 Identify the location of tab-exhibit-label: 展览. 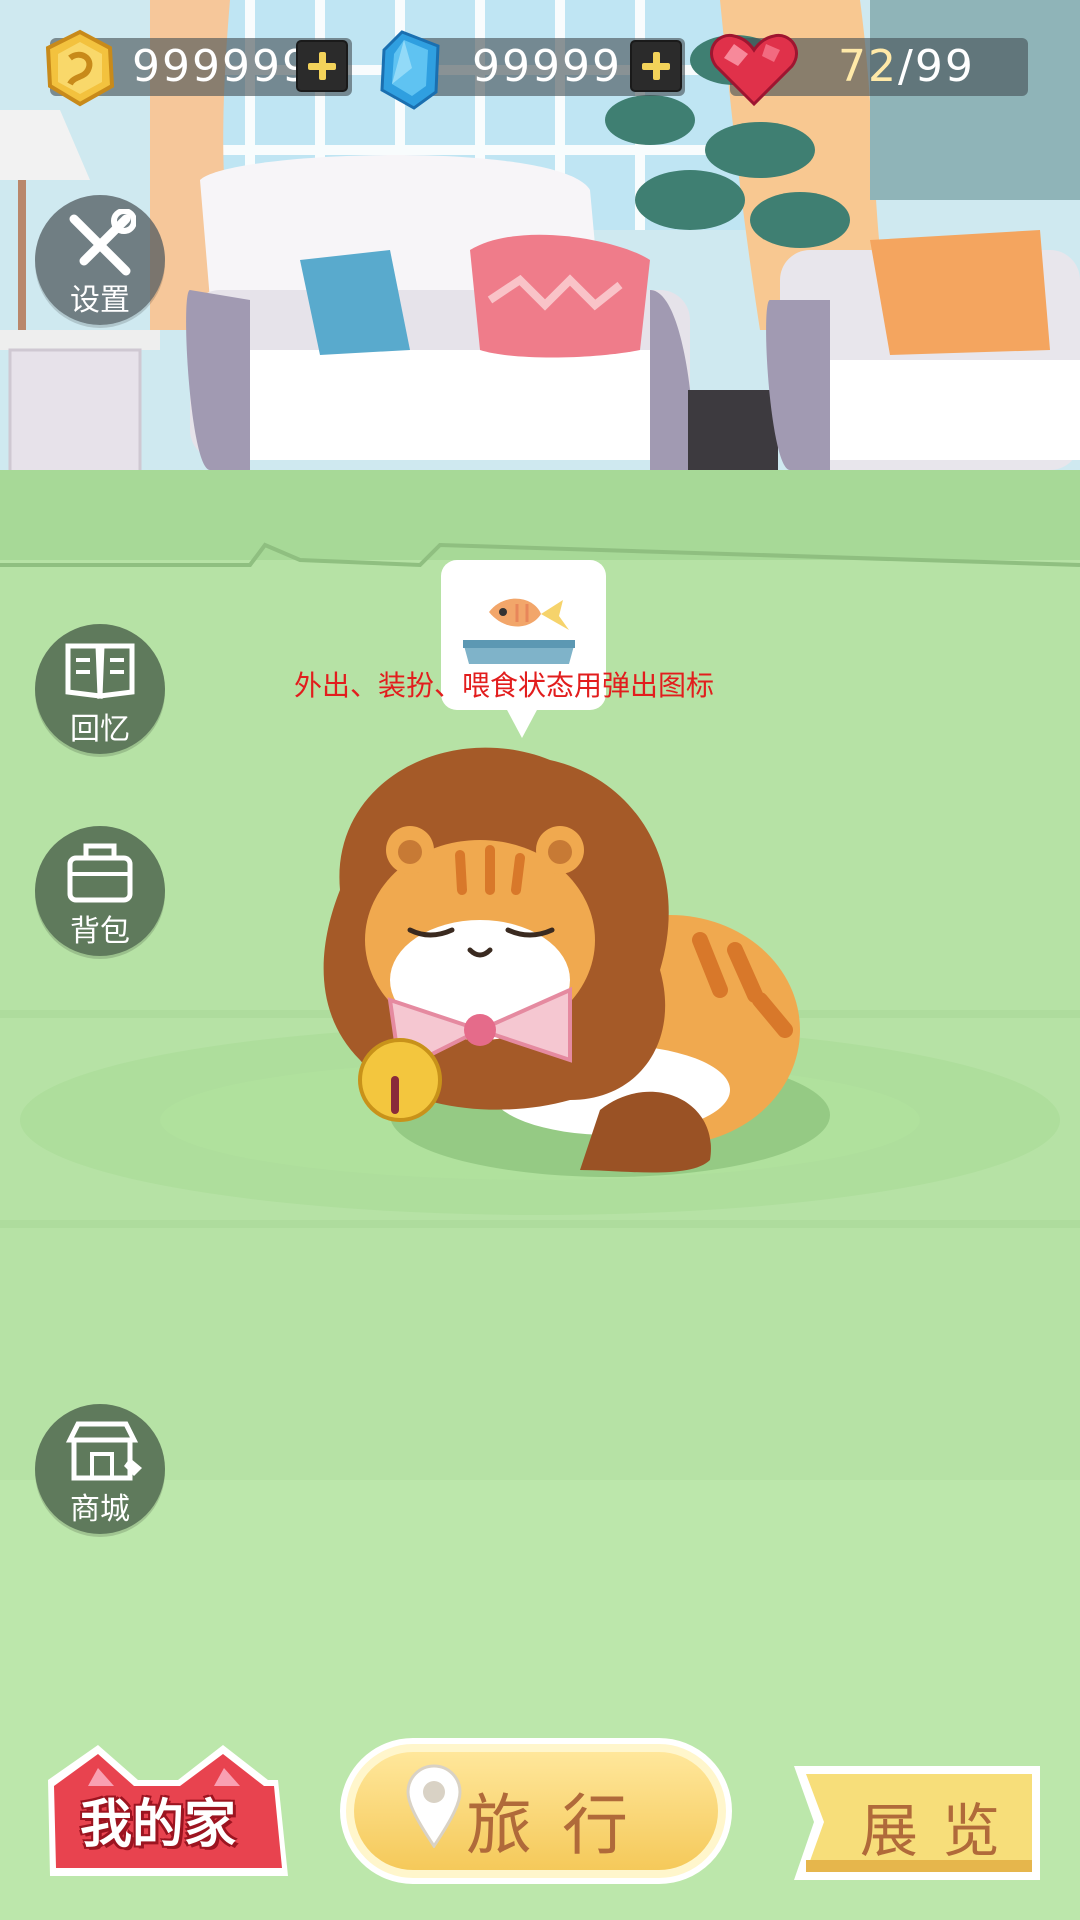
(942, 1831).